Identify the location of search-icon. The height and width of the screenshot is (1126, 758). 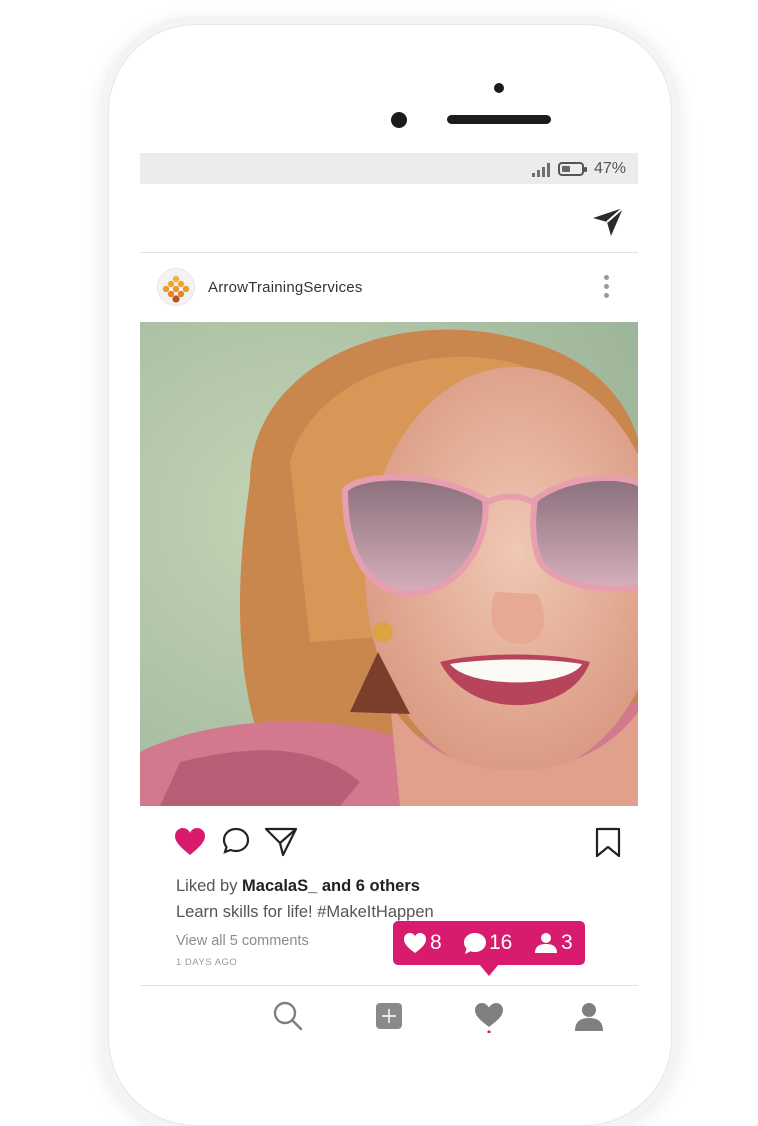
(288, 1016).